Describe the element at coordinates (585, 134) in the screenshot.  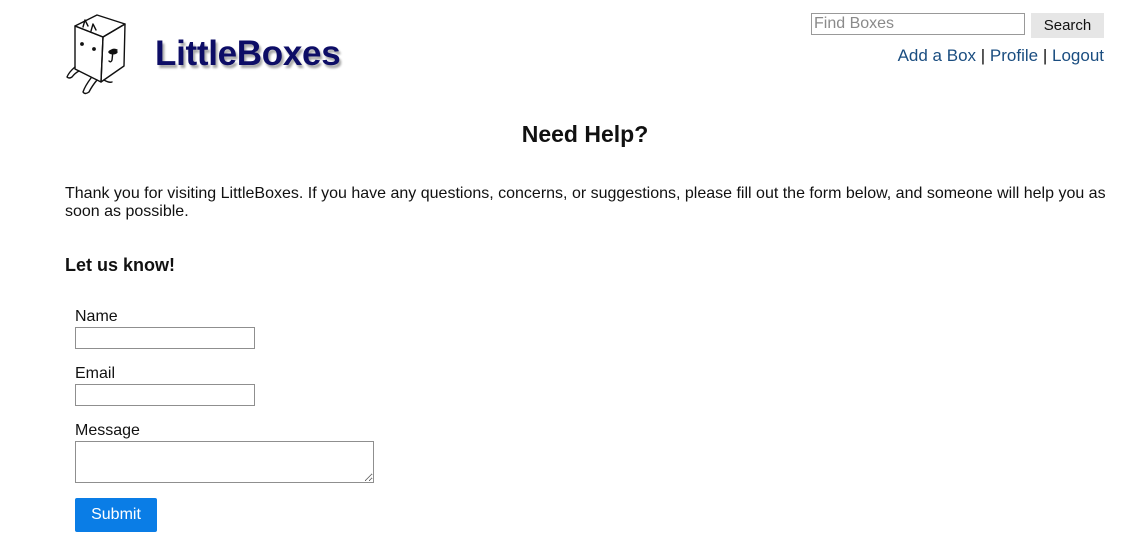
I see `page-title: Need Help?` at that location.